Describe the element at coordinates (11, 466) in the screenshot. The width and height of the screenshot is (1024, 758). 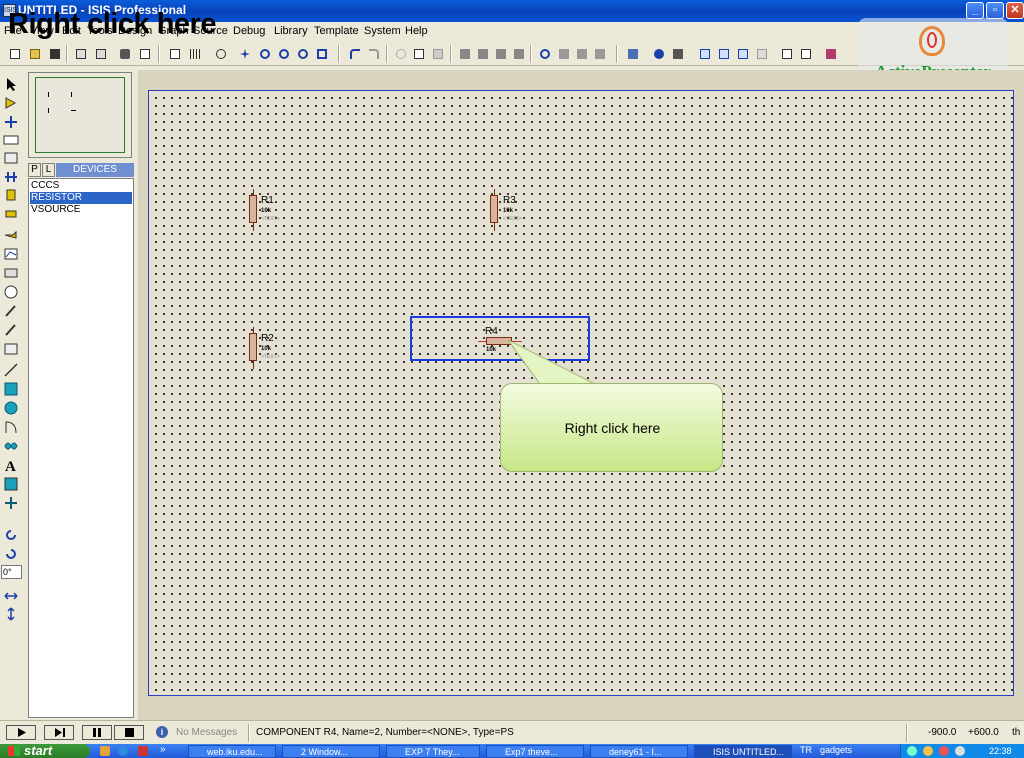
I see `text-mode-icon: A` at that location.